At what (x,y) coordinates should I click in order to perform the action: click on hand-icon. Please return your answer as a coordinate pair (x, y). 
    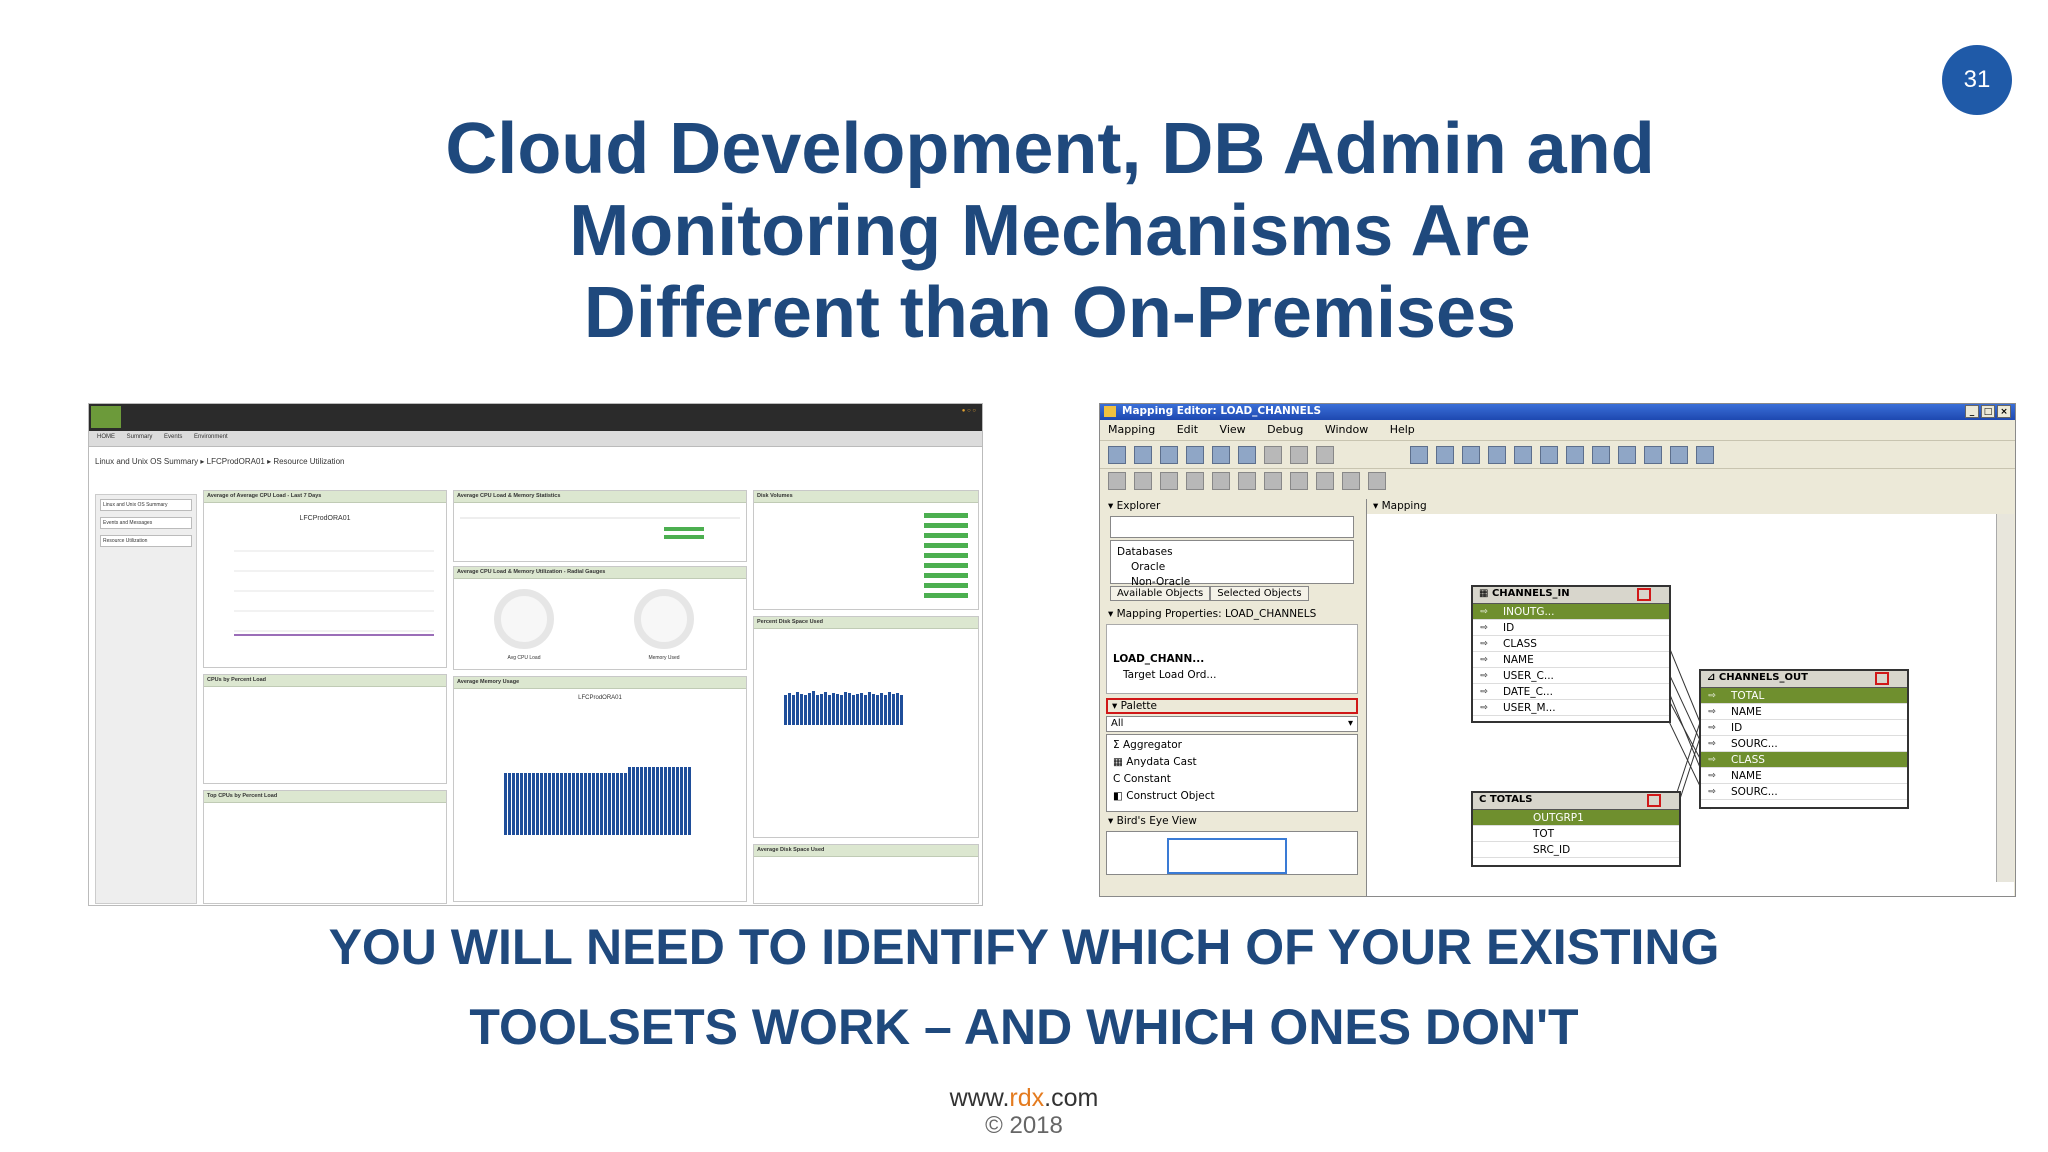
    Looking at the image, I should click on (1445, 454).